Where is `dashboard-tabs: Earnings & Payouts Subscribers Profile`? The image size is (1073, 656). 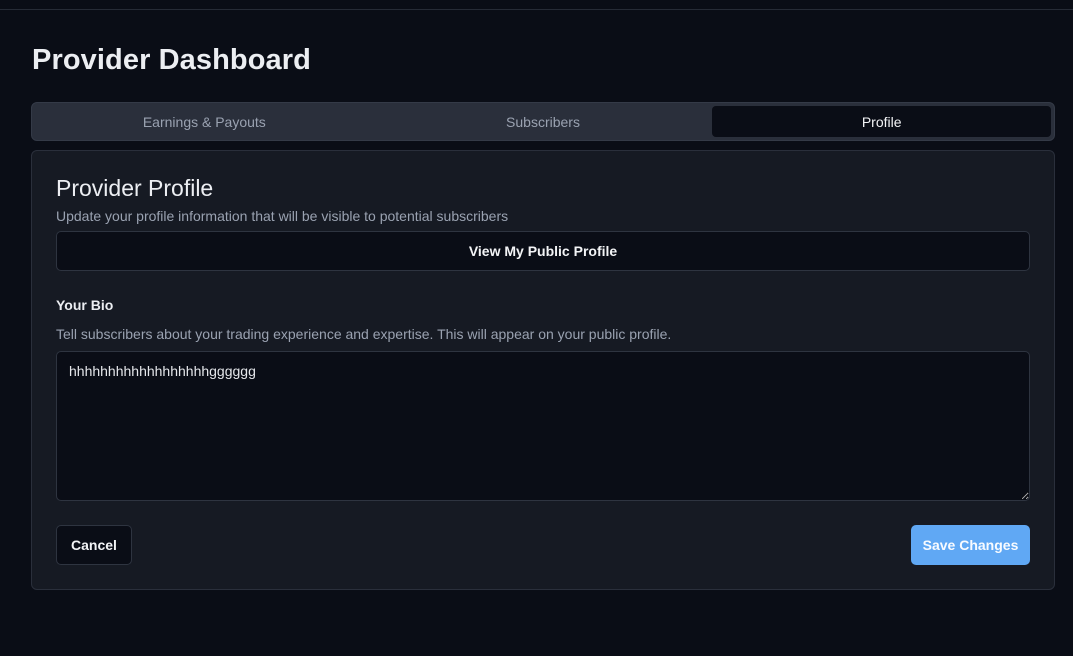
dashboard-tabs: Earnings & Payouts Subscribers Profile is located at coordinates (543, 121).